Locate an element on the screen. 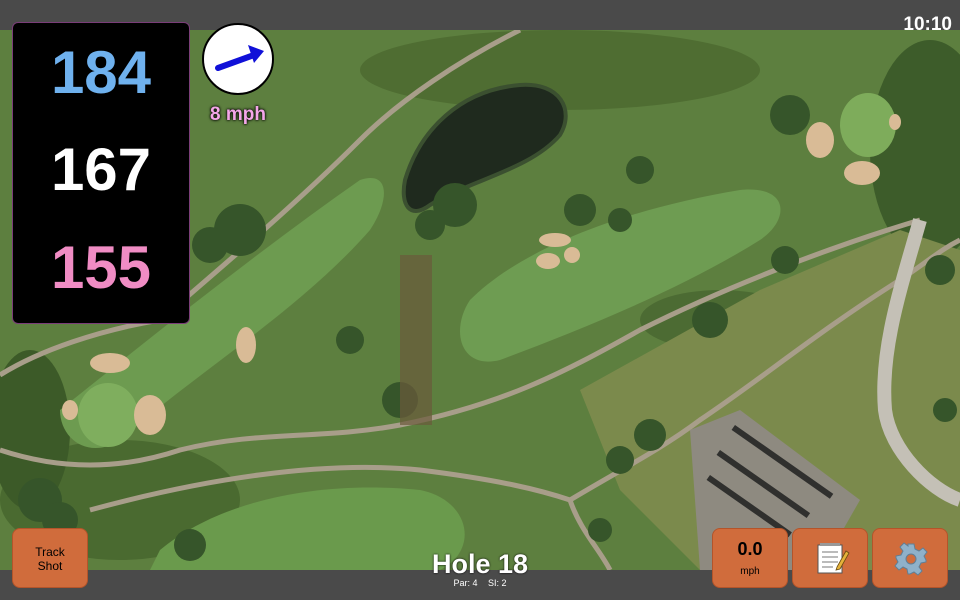  track-shot-button: Track Shot is located at coordinates (50, 558).